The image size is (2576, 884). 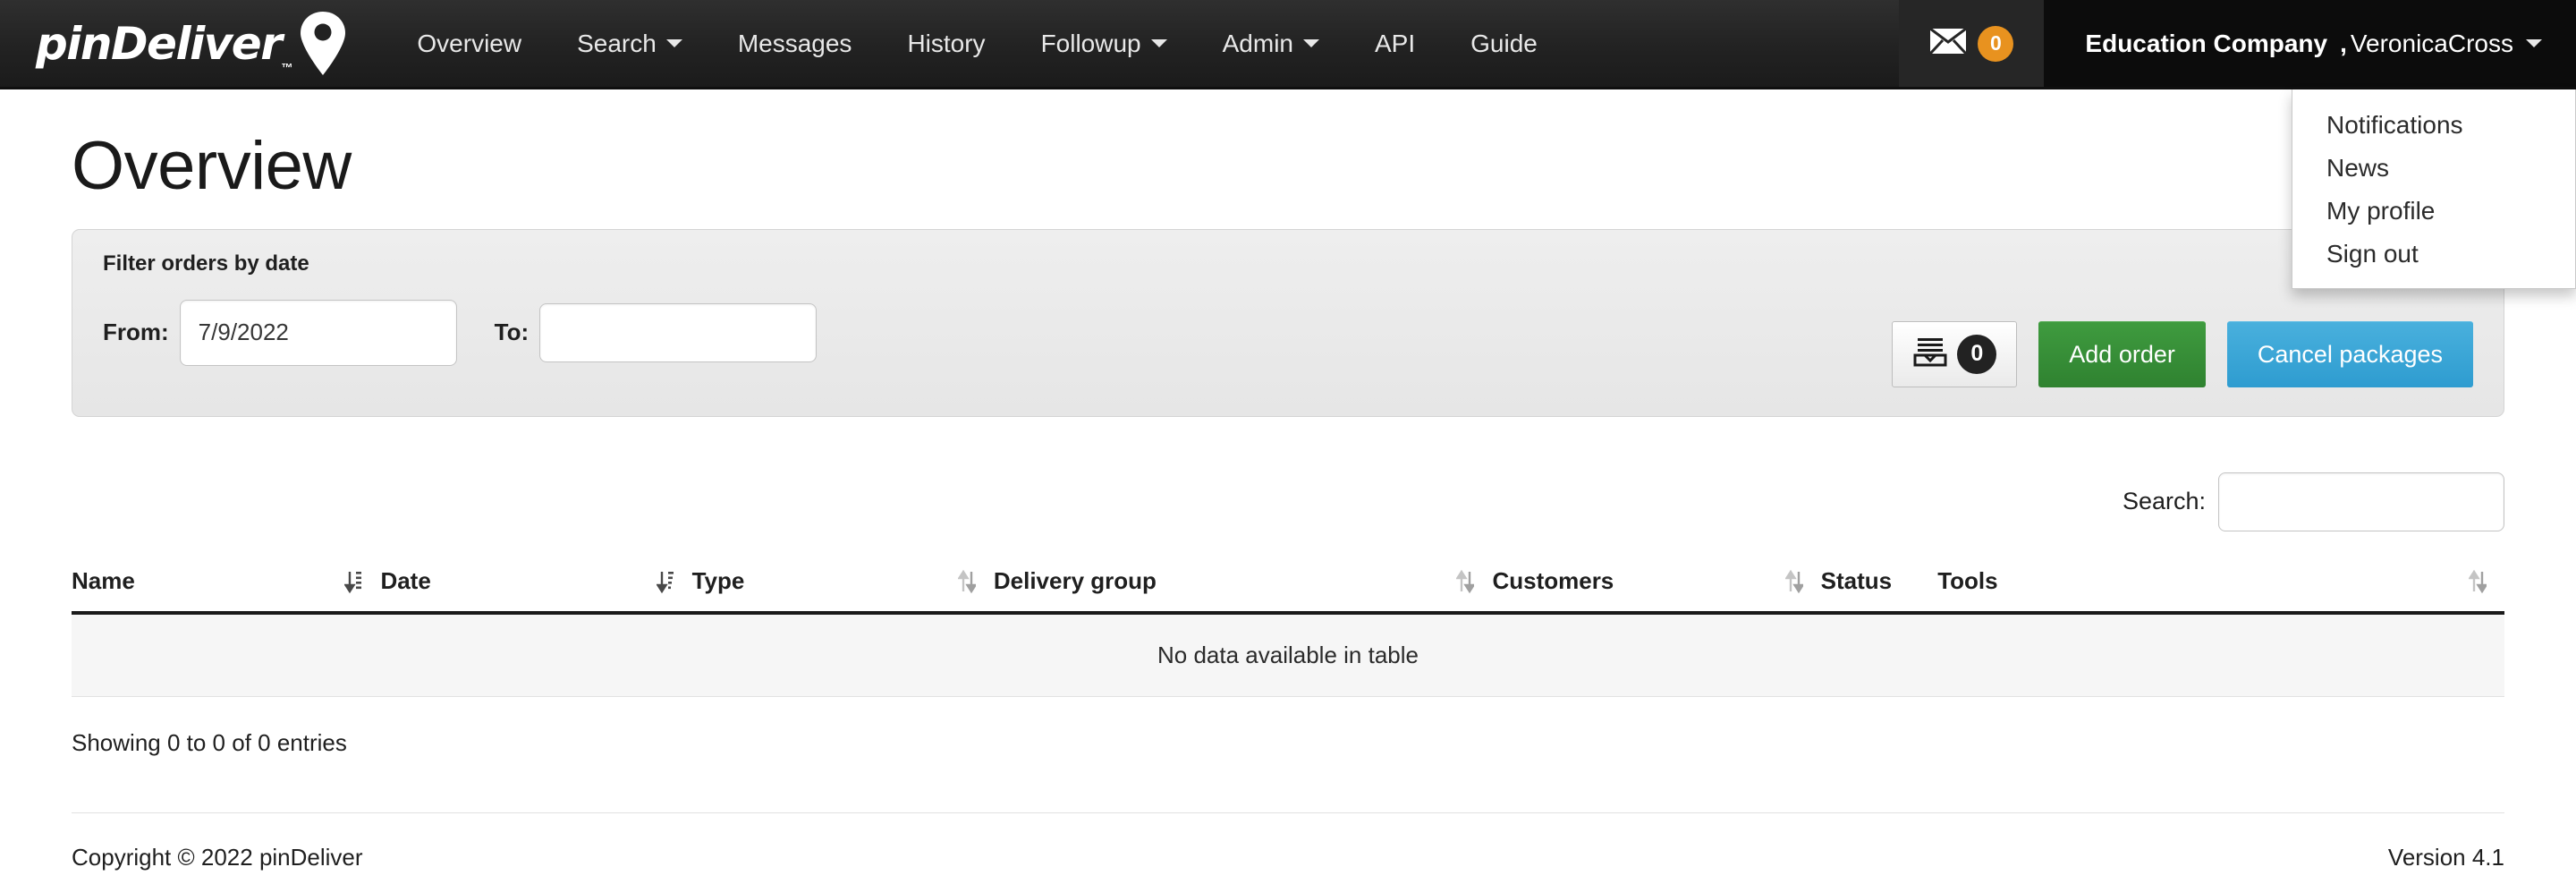 What do you see at coordinates (226, 586) in the screenshot?
I see `column-header-name: Name` at bounding box center [226, 586].